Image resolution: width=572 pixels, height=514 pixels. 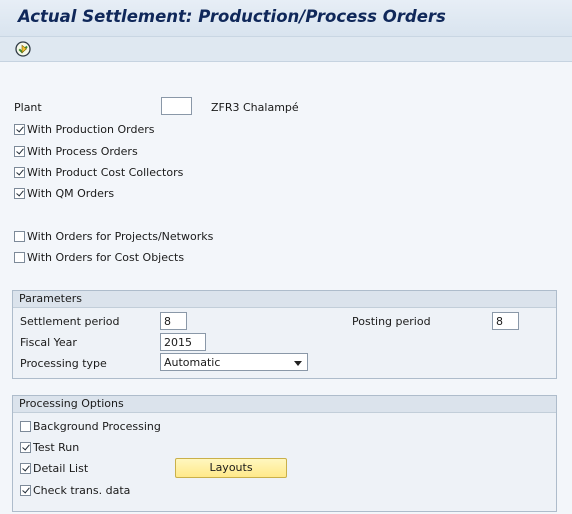 I want to click on plant-input, so click(x=176, y=106).